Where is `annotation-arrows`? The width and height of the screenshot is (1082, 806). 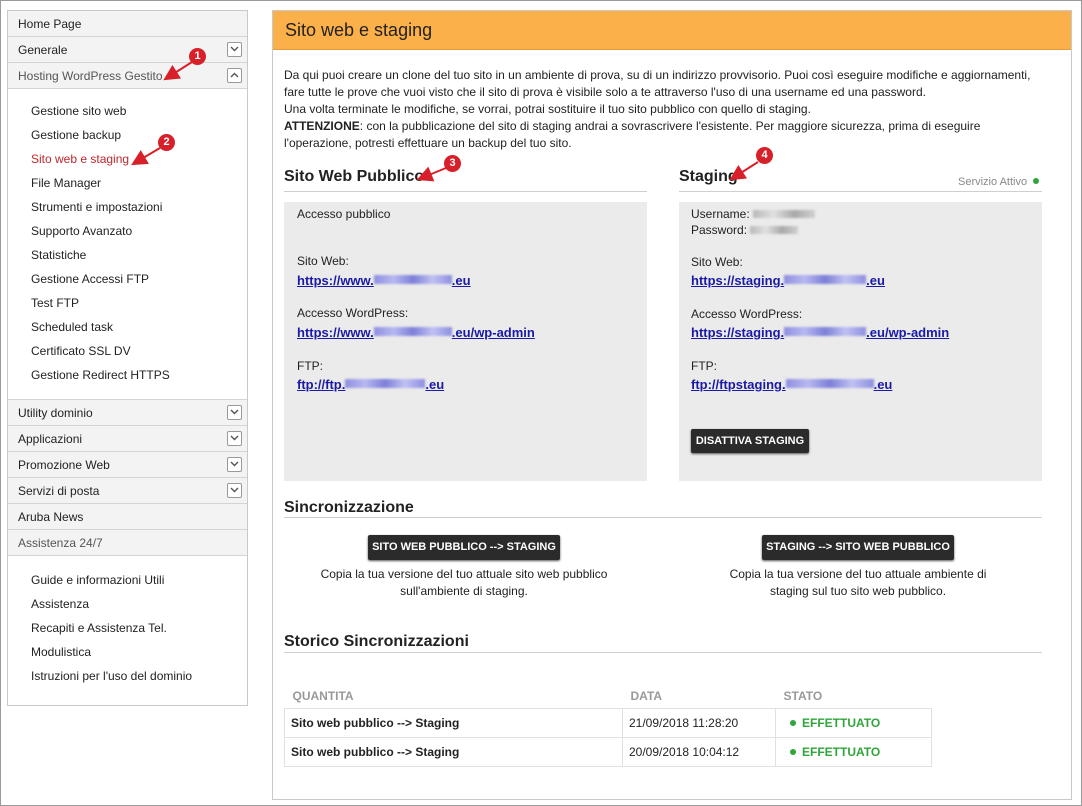
annotation-arrows is located at coordinates (445, 121).